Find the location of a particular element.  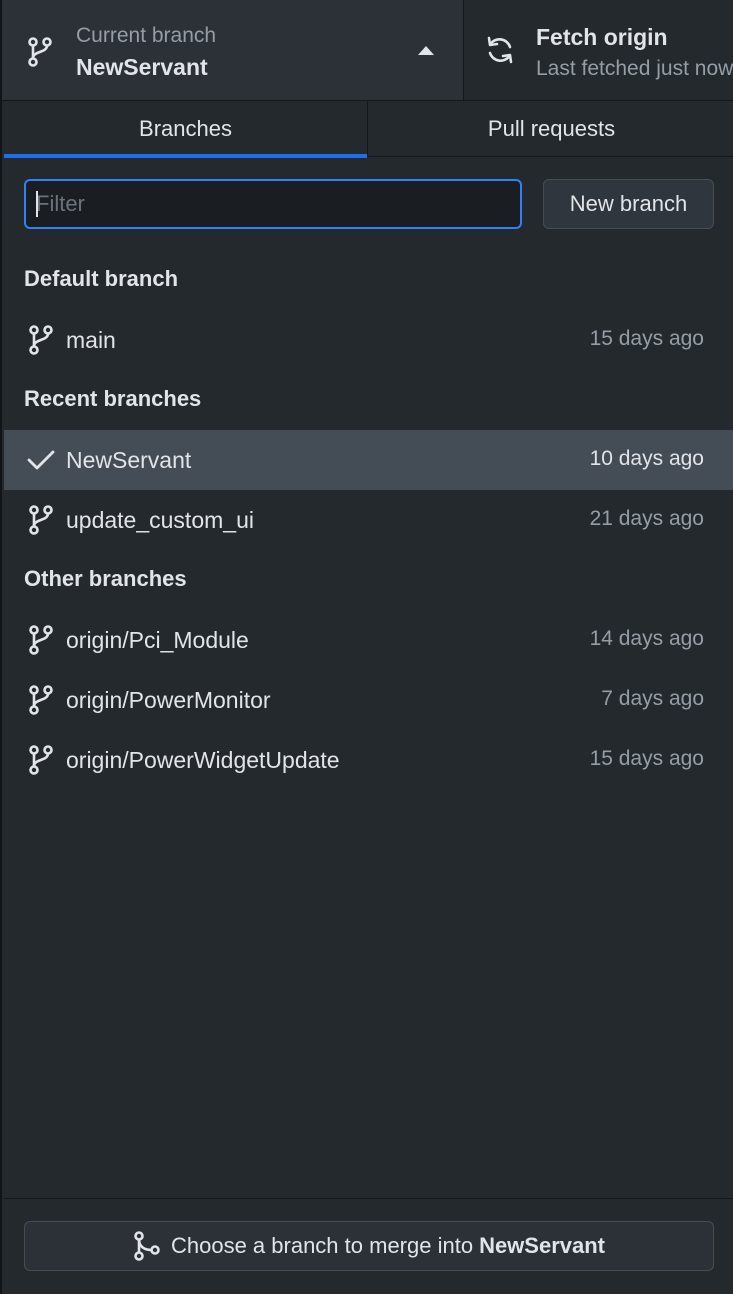

merge-target-branch: NewServant is located at coordinates (542, 1245).